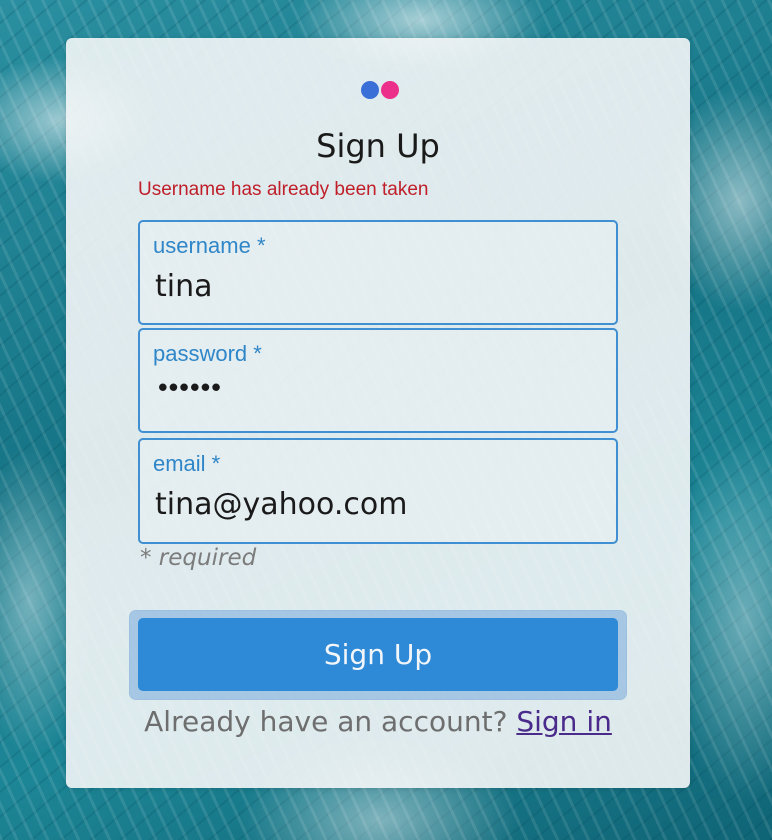 This screenshot has height=840, width=772. Describe the element at coordinates (378, 272) in the screenshot. I see `username-field: username * tina` at that location.